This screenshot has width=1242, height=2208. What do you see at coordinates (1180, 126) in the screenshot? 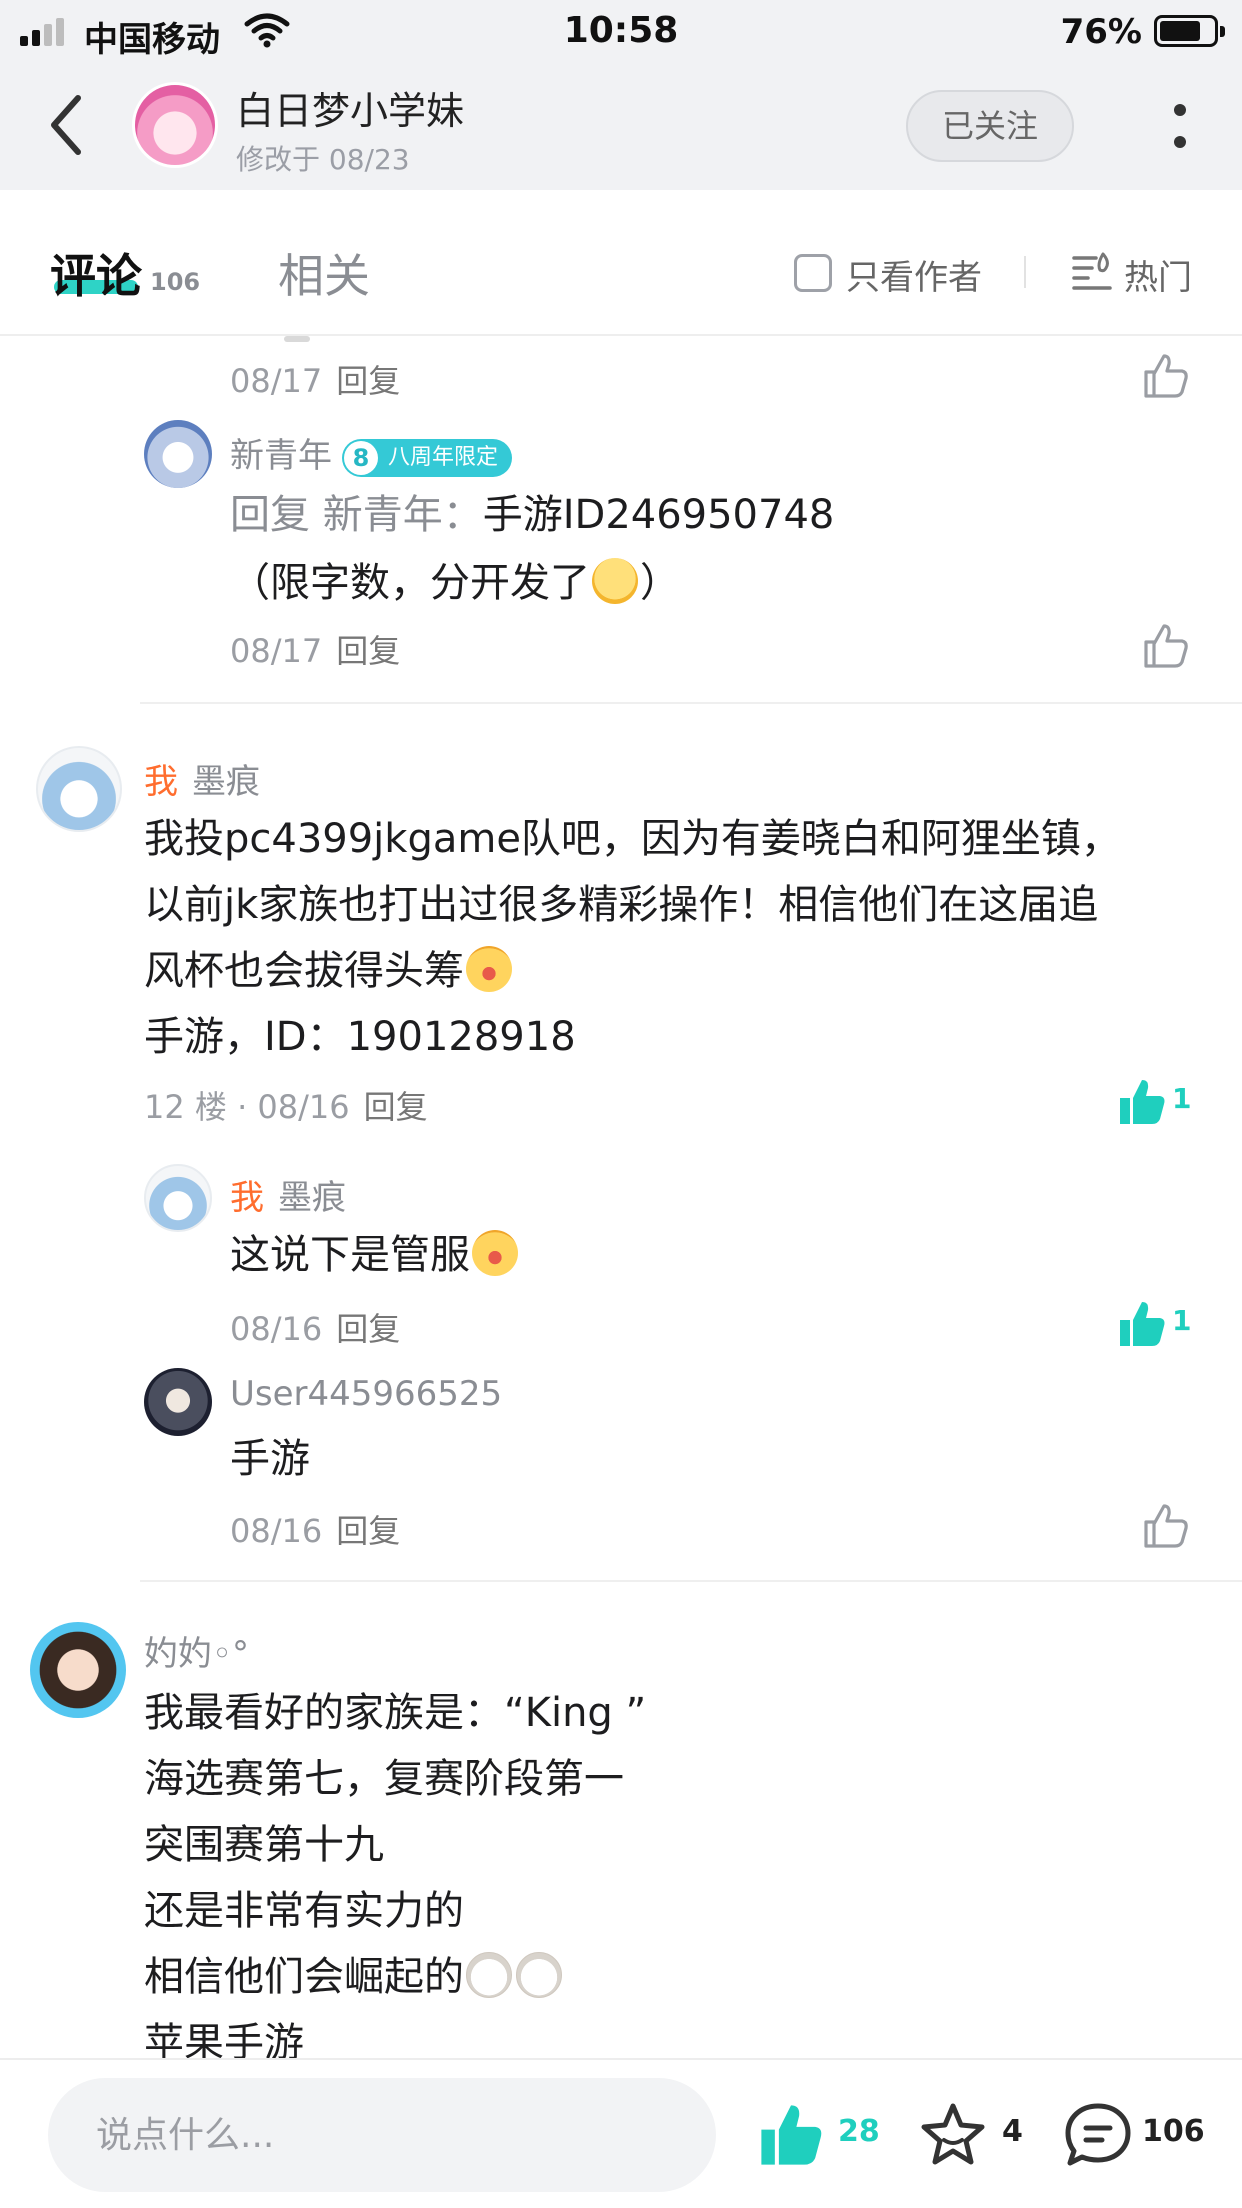
I see `more-vertical-icon` at bounding box center [1180, 126].